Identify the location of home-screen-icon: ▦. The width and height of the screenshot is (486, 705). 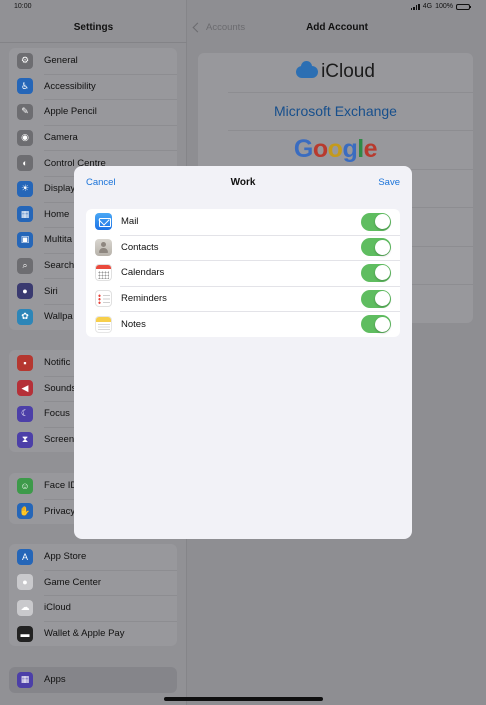
(25, 214).